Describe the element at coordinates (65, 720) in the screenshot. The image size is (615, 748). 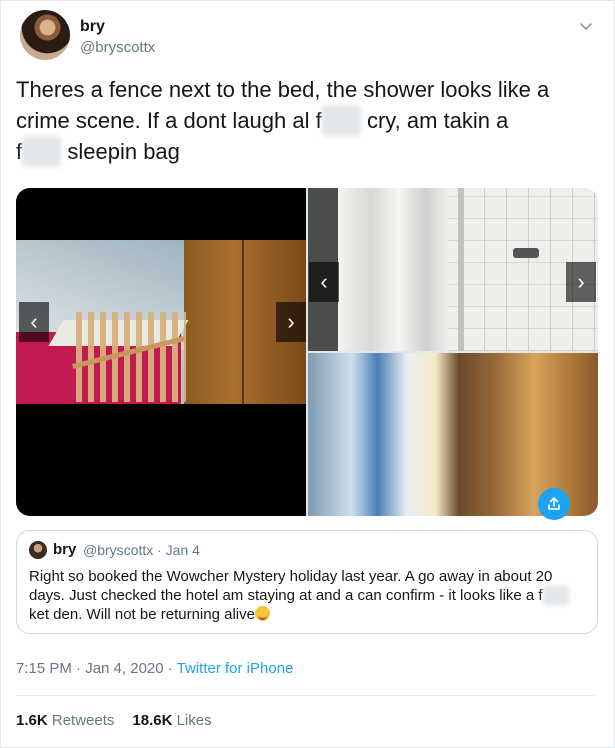
I see `retweets-stat: 1.6K Retweets` at that location.